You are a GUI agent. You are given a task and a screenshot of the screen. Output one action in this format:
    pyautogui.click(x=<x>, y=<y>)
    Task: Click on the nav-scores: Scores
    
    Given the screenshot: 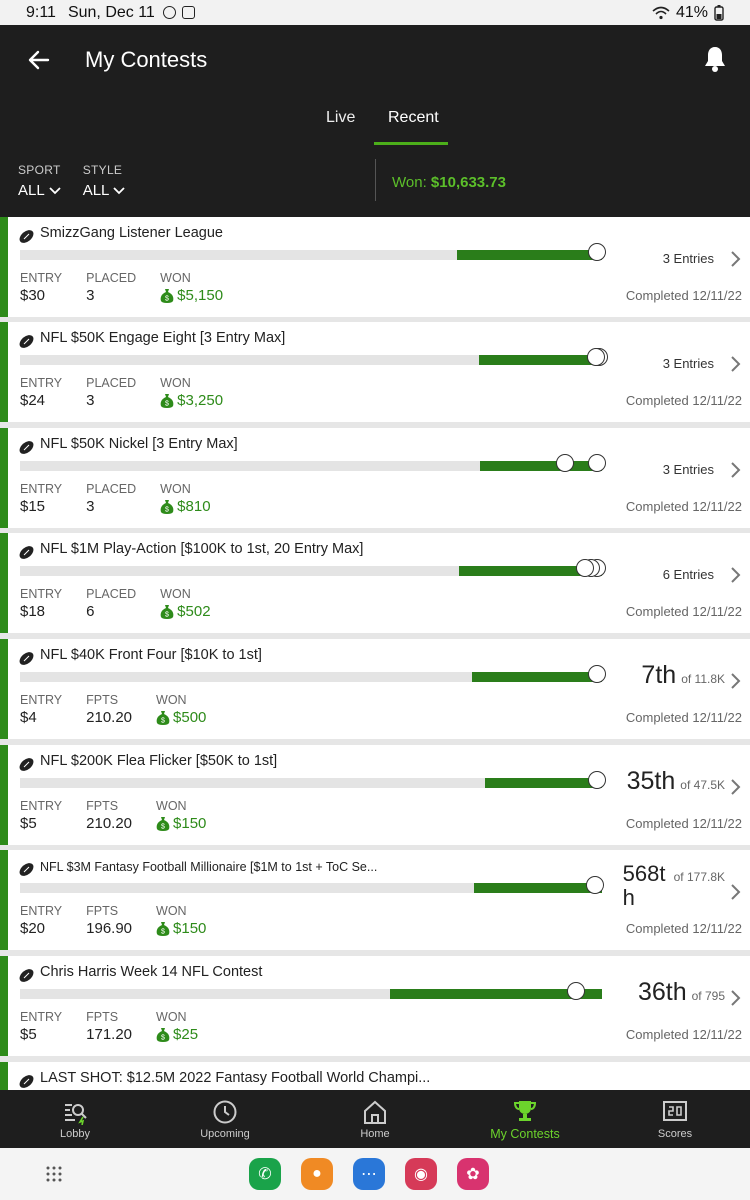 What is the action you would take?
    pyautogui.click(x=675, y=1119)
    